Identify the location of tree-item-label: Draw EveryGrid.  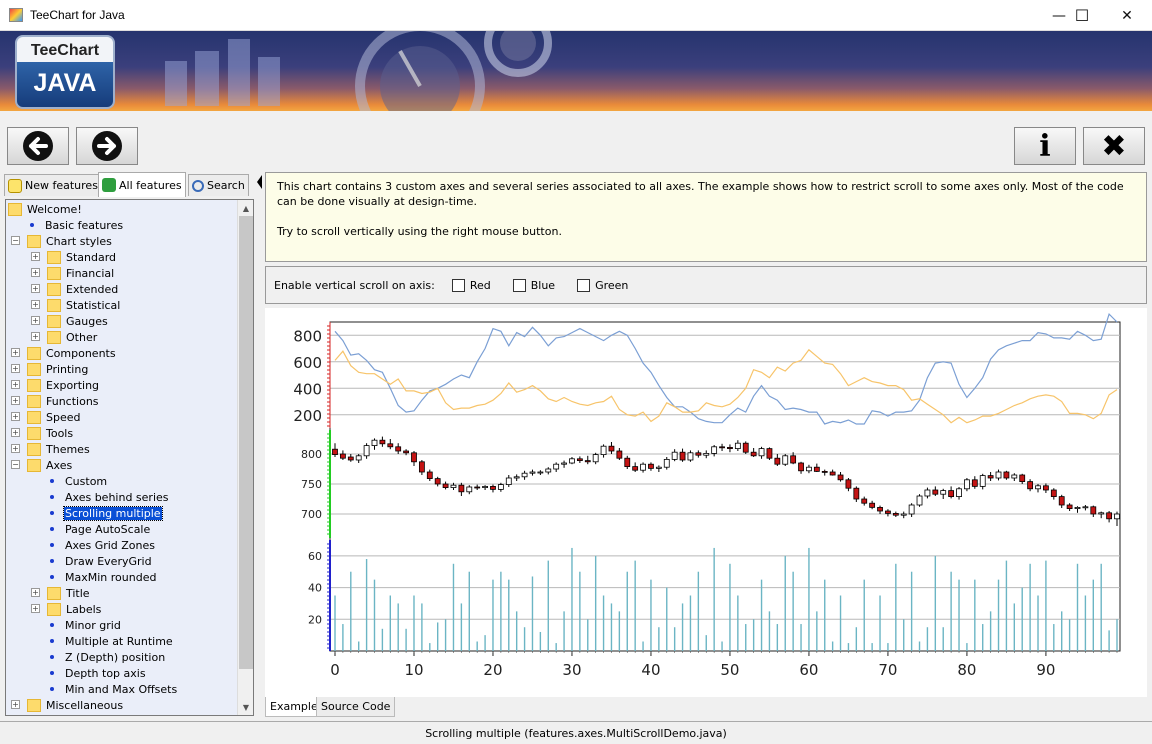
(108, 561).